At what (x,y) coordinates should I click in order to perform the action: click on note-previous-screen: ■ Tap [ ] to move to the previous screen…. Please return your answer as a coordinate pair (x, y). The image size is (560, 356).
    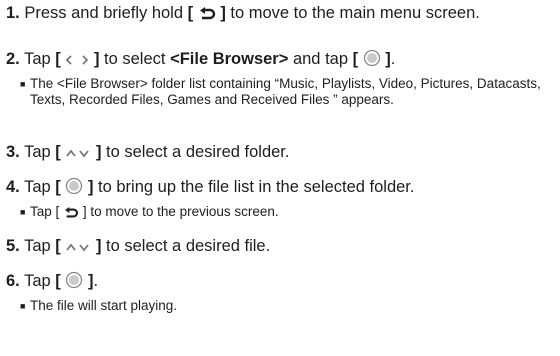
    Looking at the image, I should click on (149, 211).